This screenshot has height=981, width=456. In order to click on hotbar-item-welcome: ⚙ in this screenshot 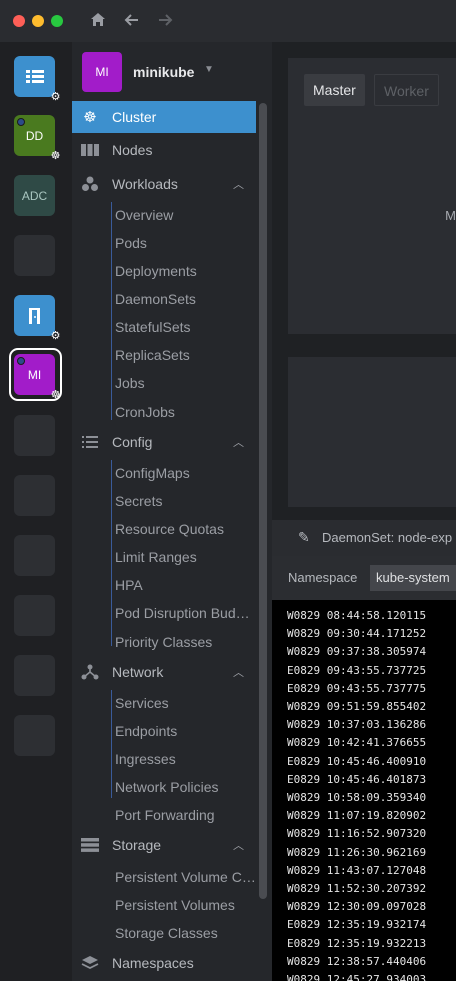, I will do `click(37, 318)`.